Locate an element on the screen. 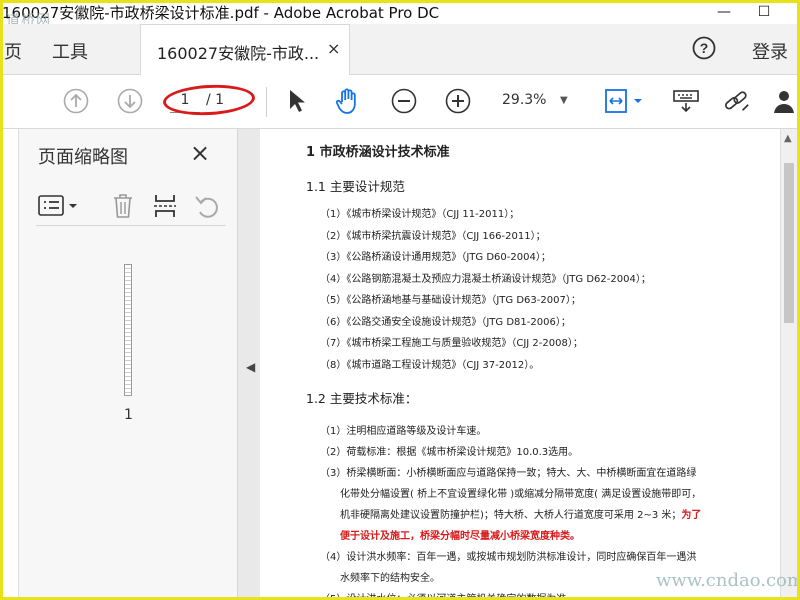 Image resolution: width=800 pixels, height=600 pixels. arrow-up-icon is located at coordinates (76, 101).